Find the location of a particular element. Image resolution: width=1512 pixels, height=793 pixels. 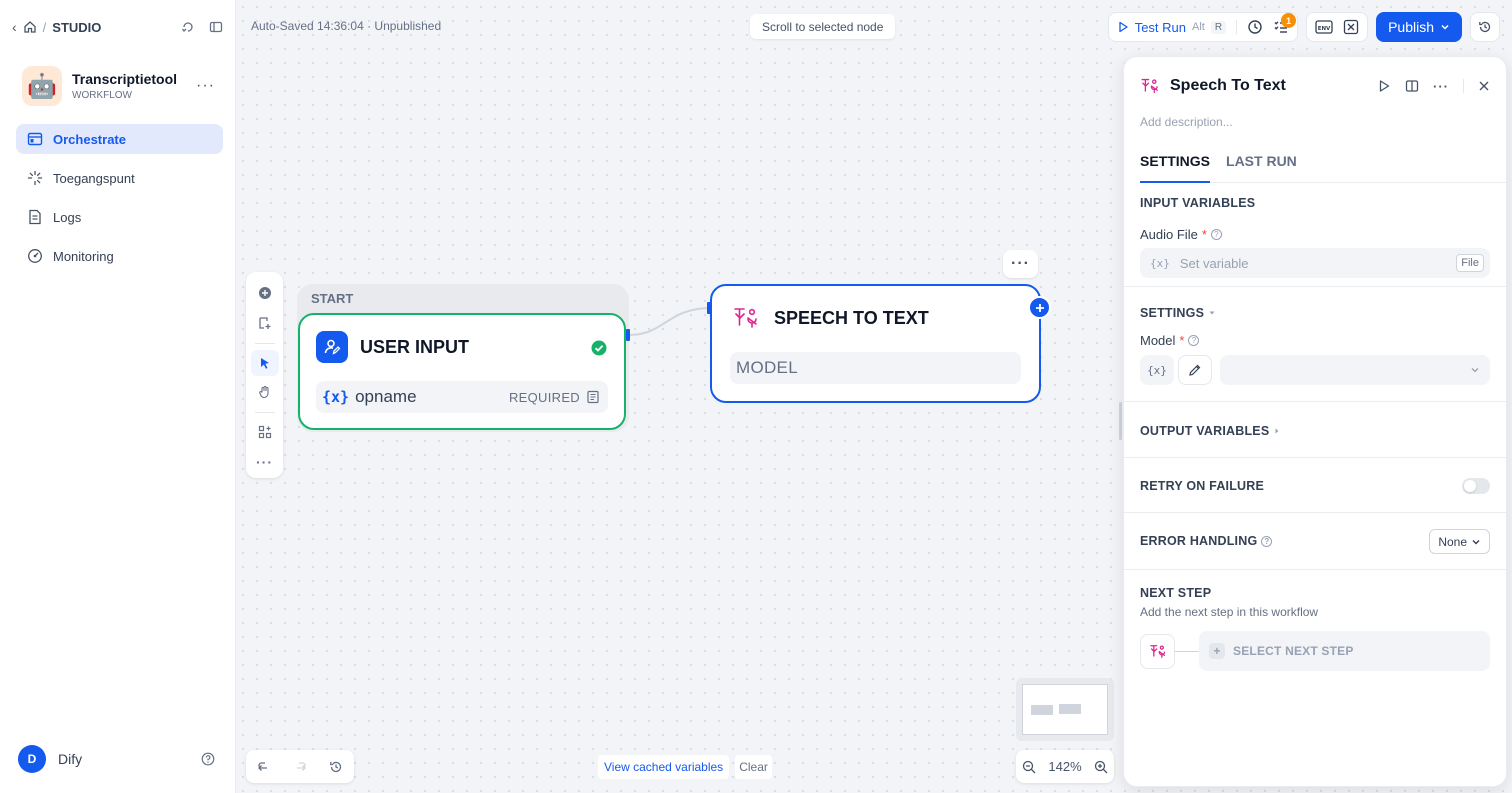

tab-settings: SETTINGS is located at coordinates (1175, 168).